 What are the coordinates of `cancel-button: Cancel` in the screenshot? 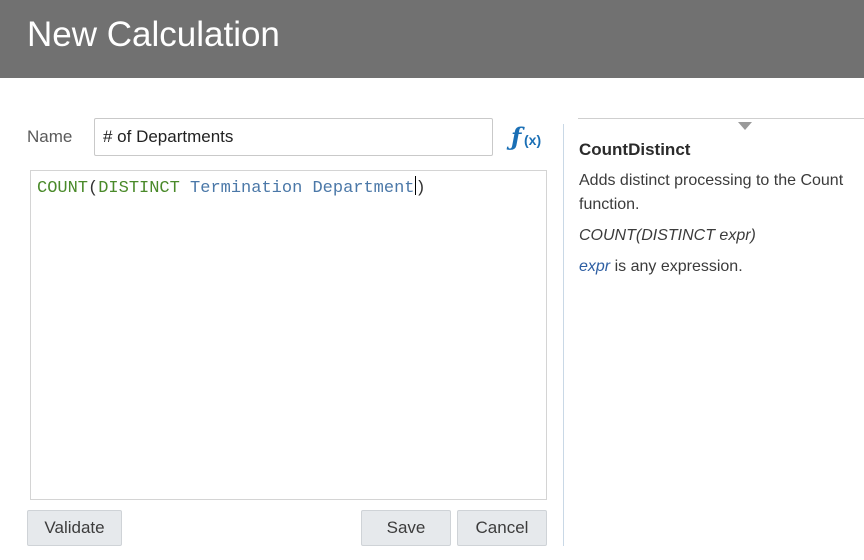 It's located at (502, 528).